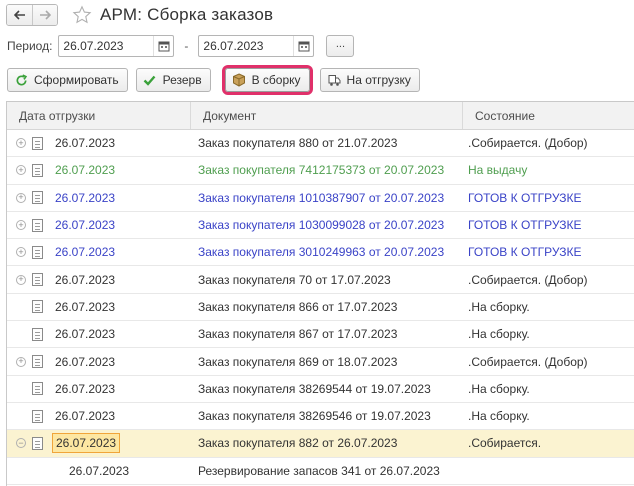 Image resolution: width=634 pixels, height=486 pixels. Describe the element at coordinates (298, 143) in the screenshot. I see `document-cell: Заказ покупателя 880 от 21.07.2023` at that location.